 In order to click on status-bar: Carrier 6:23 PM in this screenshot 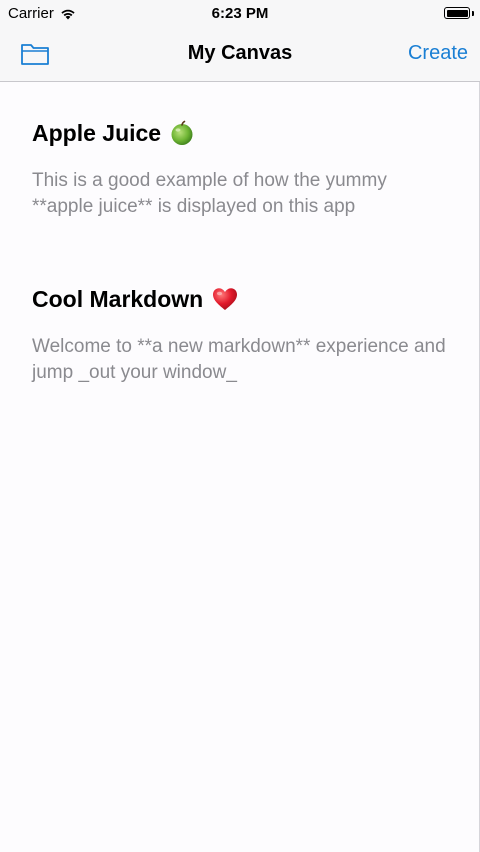, I will do `click(240, 14)`.